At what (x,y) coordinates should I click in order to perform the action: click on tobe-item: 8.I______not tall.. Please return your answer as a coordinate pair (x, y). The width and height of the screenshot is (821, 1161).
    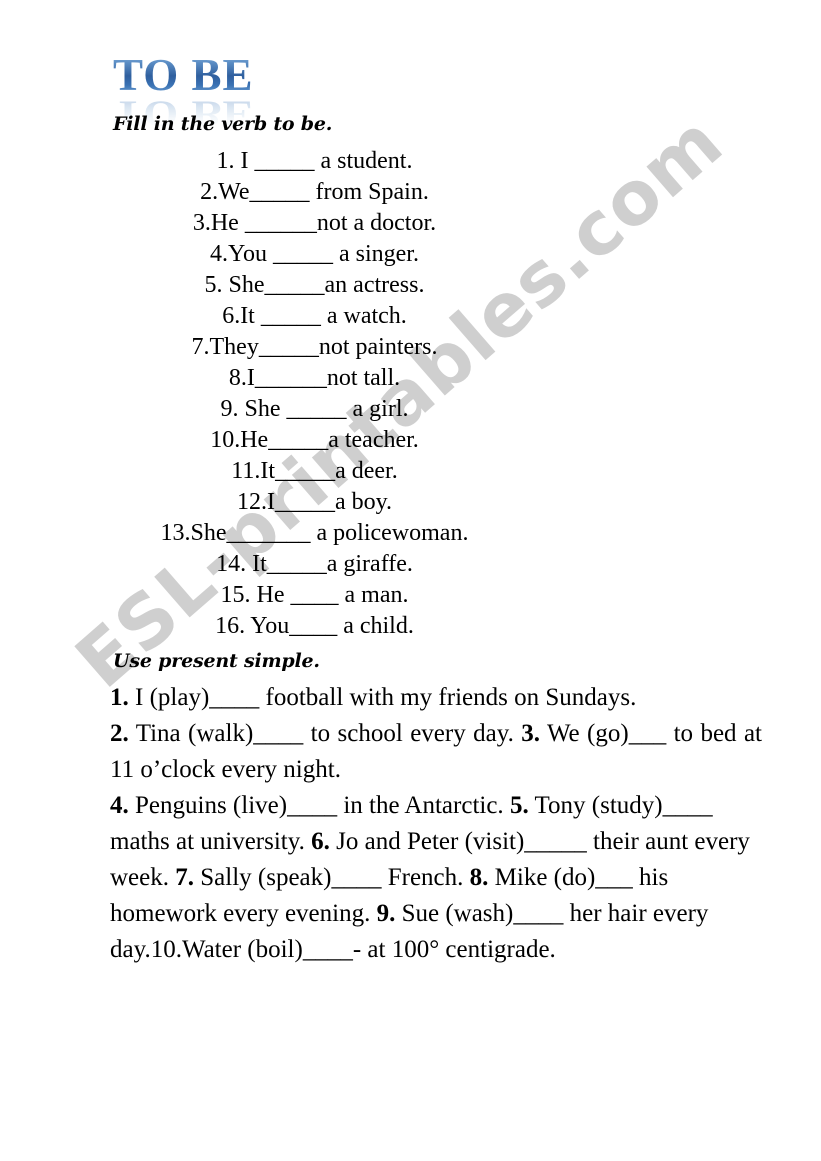
    Looking at the image, I should click on (314, 378).